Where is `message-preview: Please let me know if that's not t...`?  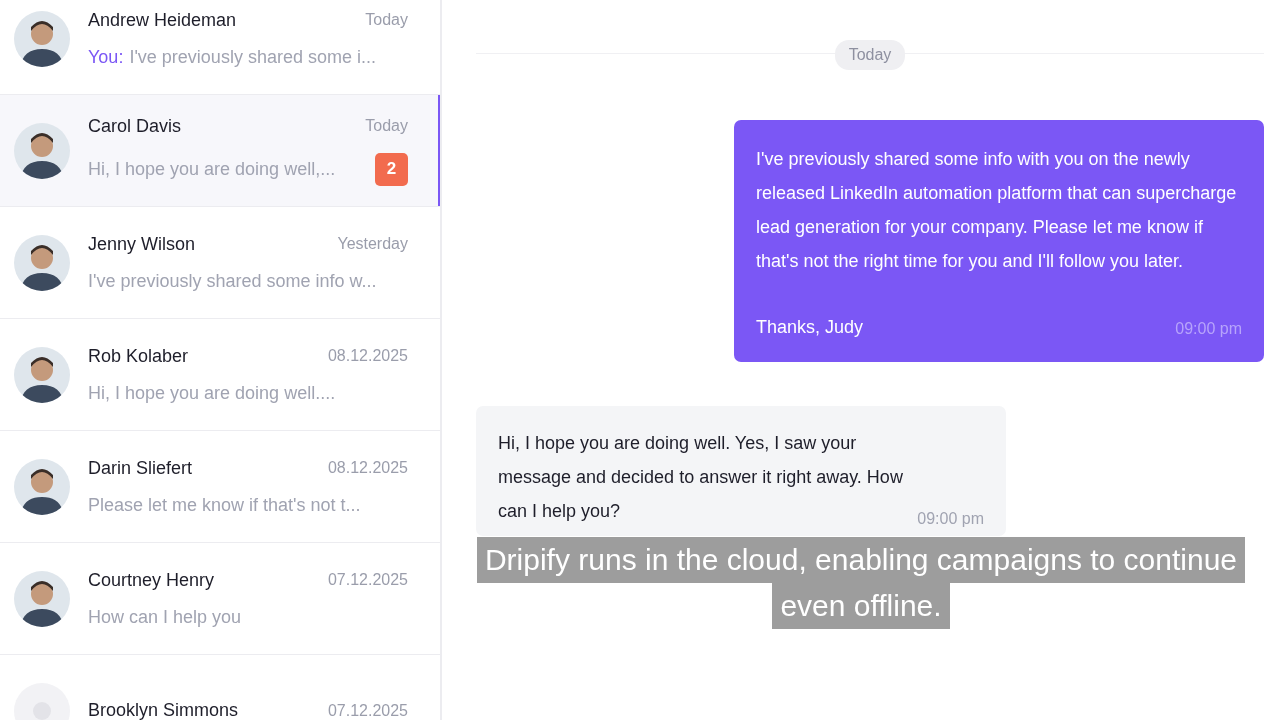
message-preview: Please let me know if that's not t... is located at coordinates (224, 504).